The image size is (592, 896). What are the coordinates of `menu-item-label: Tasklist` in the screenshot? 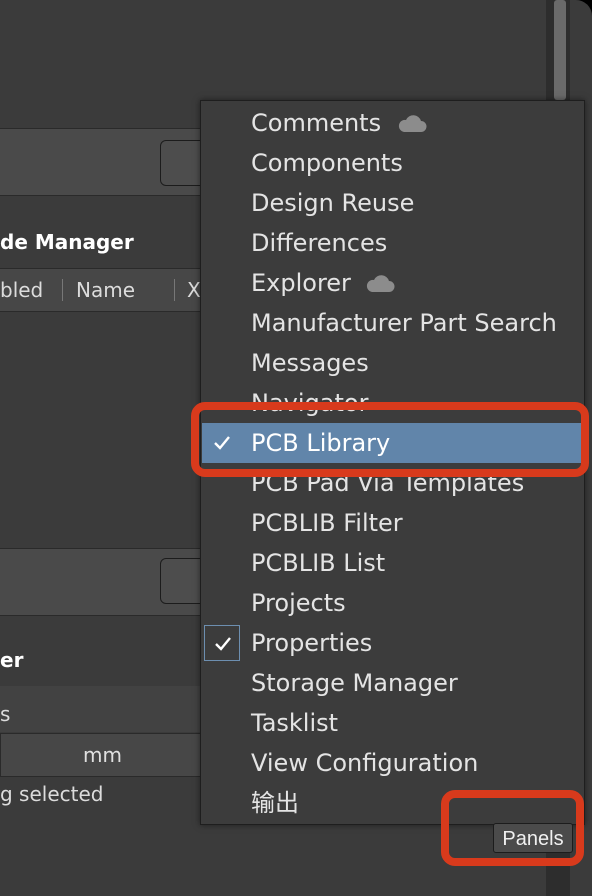 It's located at (295, 723).